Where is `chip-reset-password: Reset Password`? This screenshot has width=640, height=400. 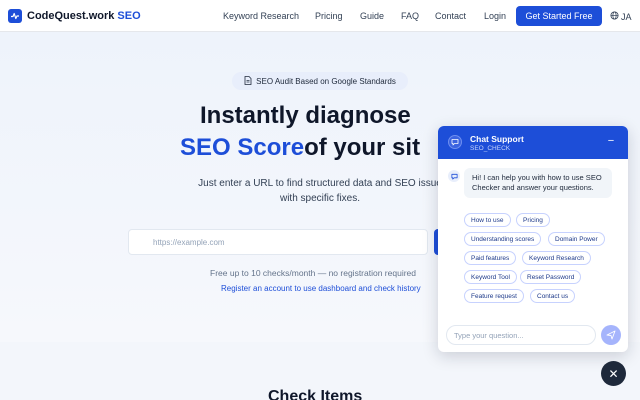 chip-reset-password: Reset Password is located at coordinates (551, 277).